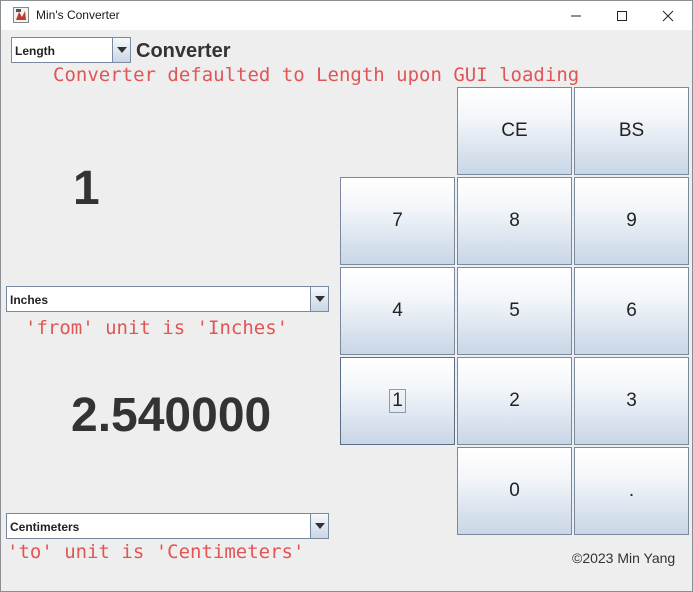 This screenshot has height=592, width=693. What do you see at coordinates (171, 415) in the screenshot?
I see `output-value-display: 2.540000` at bounding box center [171, 415].